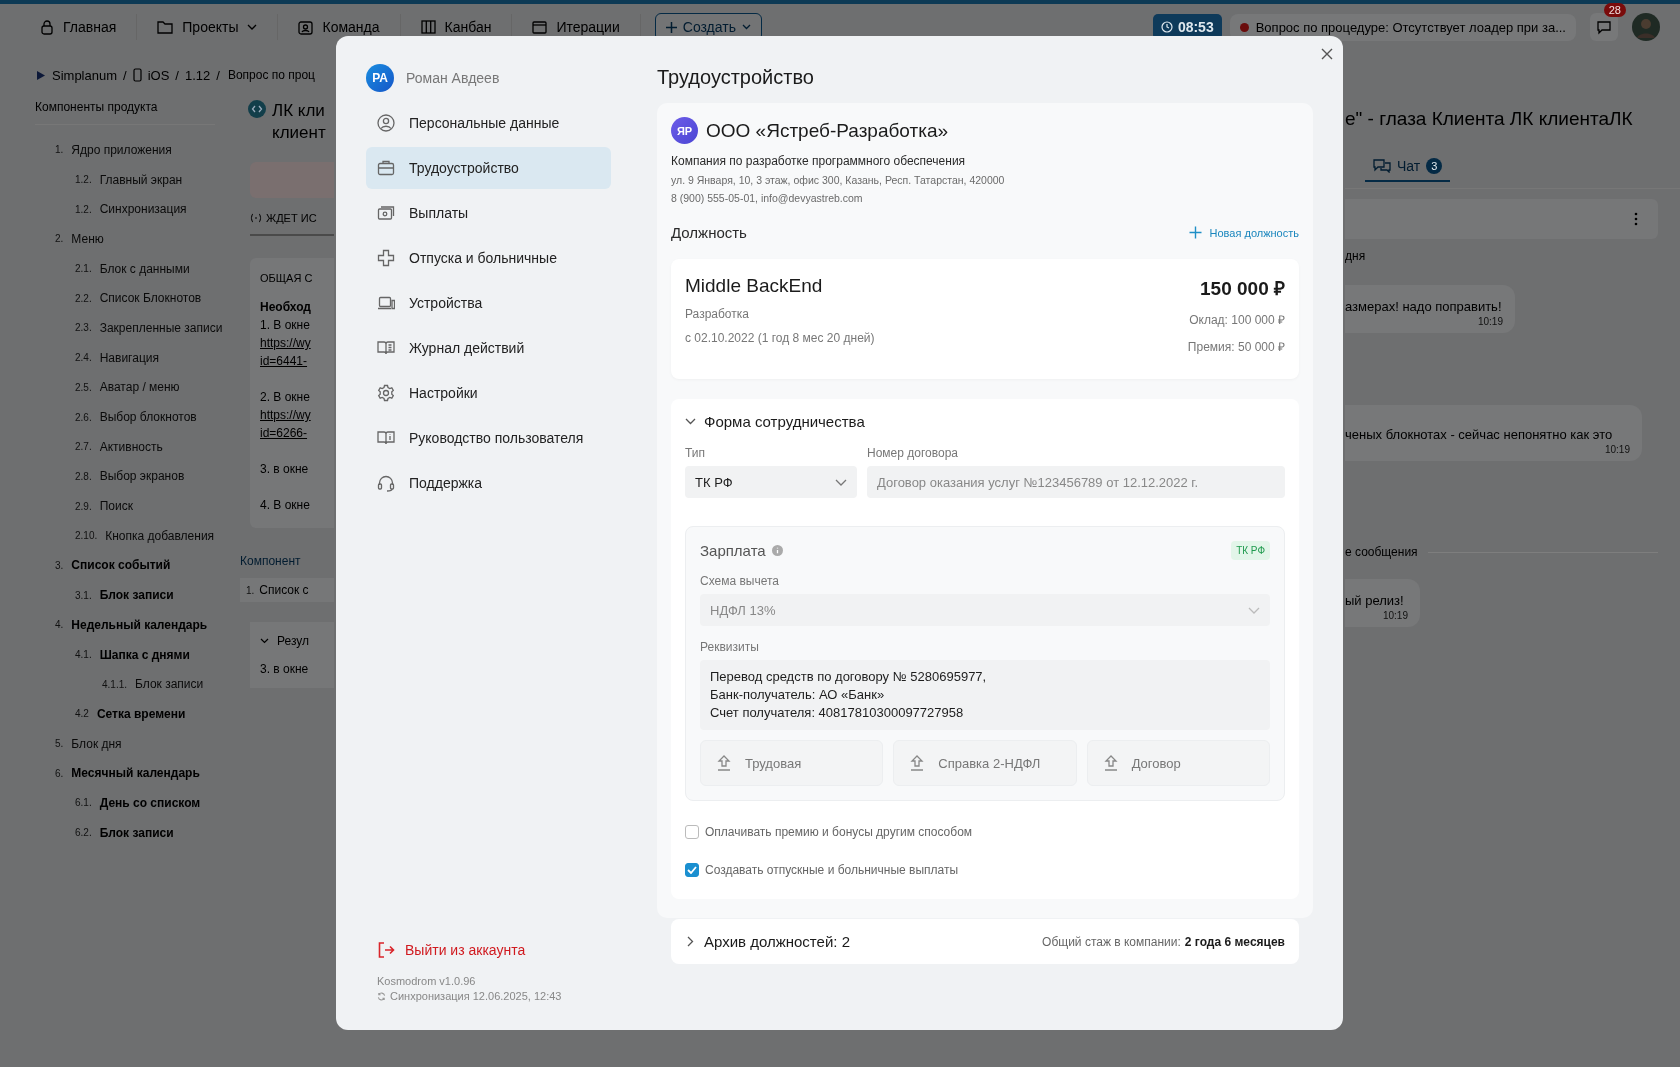  I want to click on menu-item: Выплаты, so click(488, 213).